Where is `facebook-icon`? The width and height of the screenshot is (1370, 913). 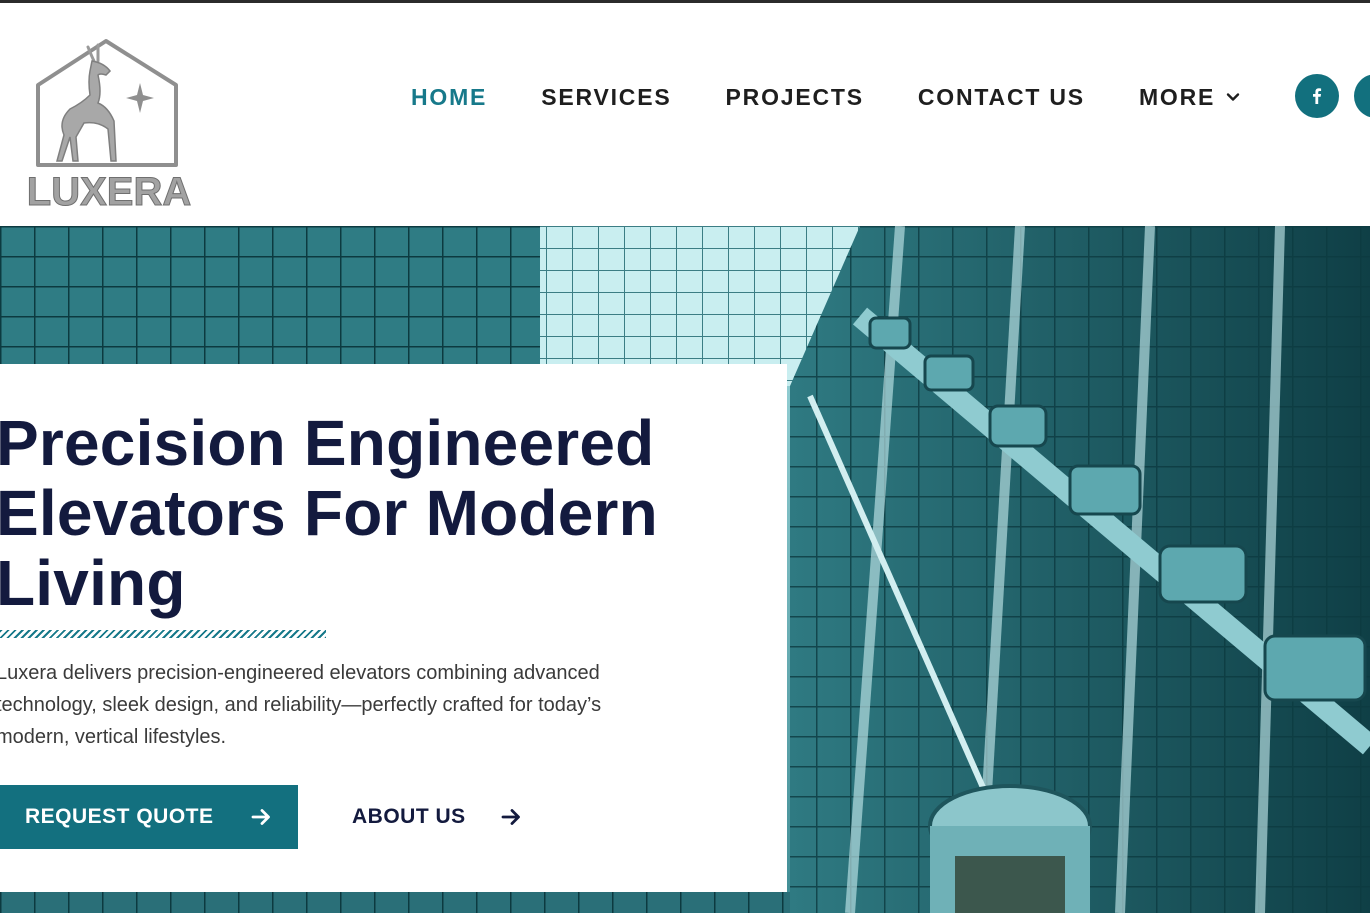 facebook-icon is located at coordinates (1317, 96).